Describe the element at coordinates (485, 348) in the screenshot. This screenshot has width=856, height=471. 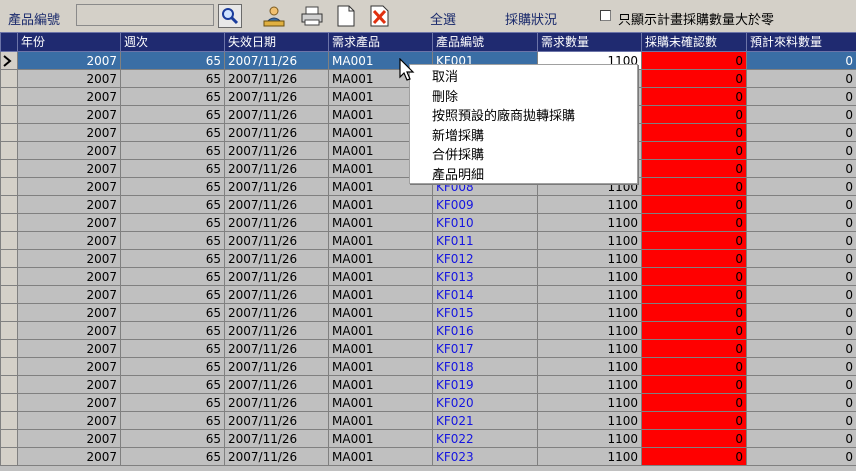
I see `cell-product-code: KF017` at that location.